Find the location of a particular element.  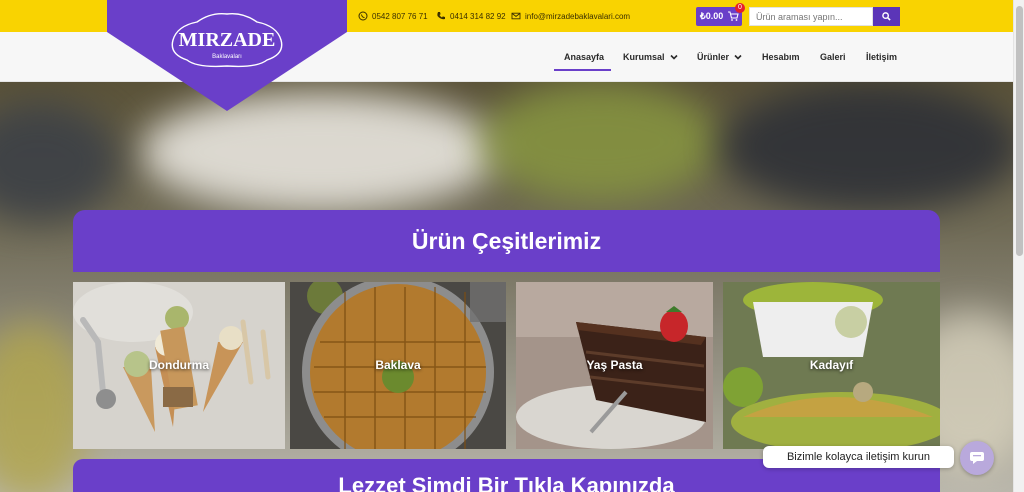

chat-icon is located at coordinates (977, 458).